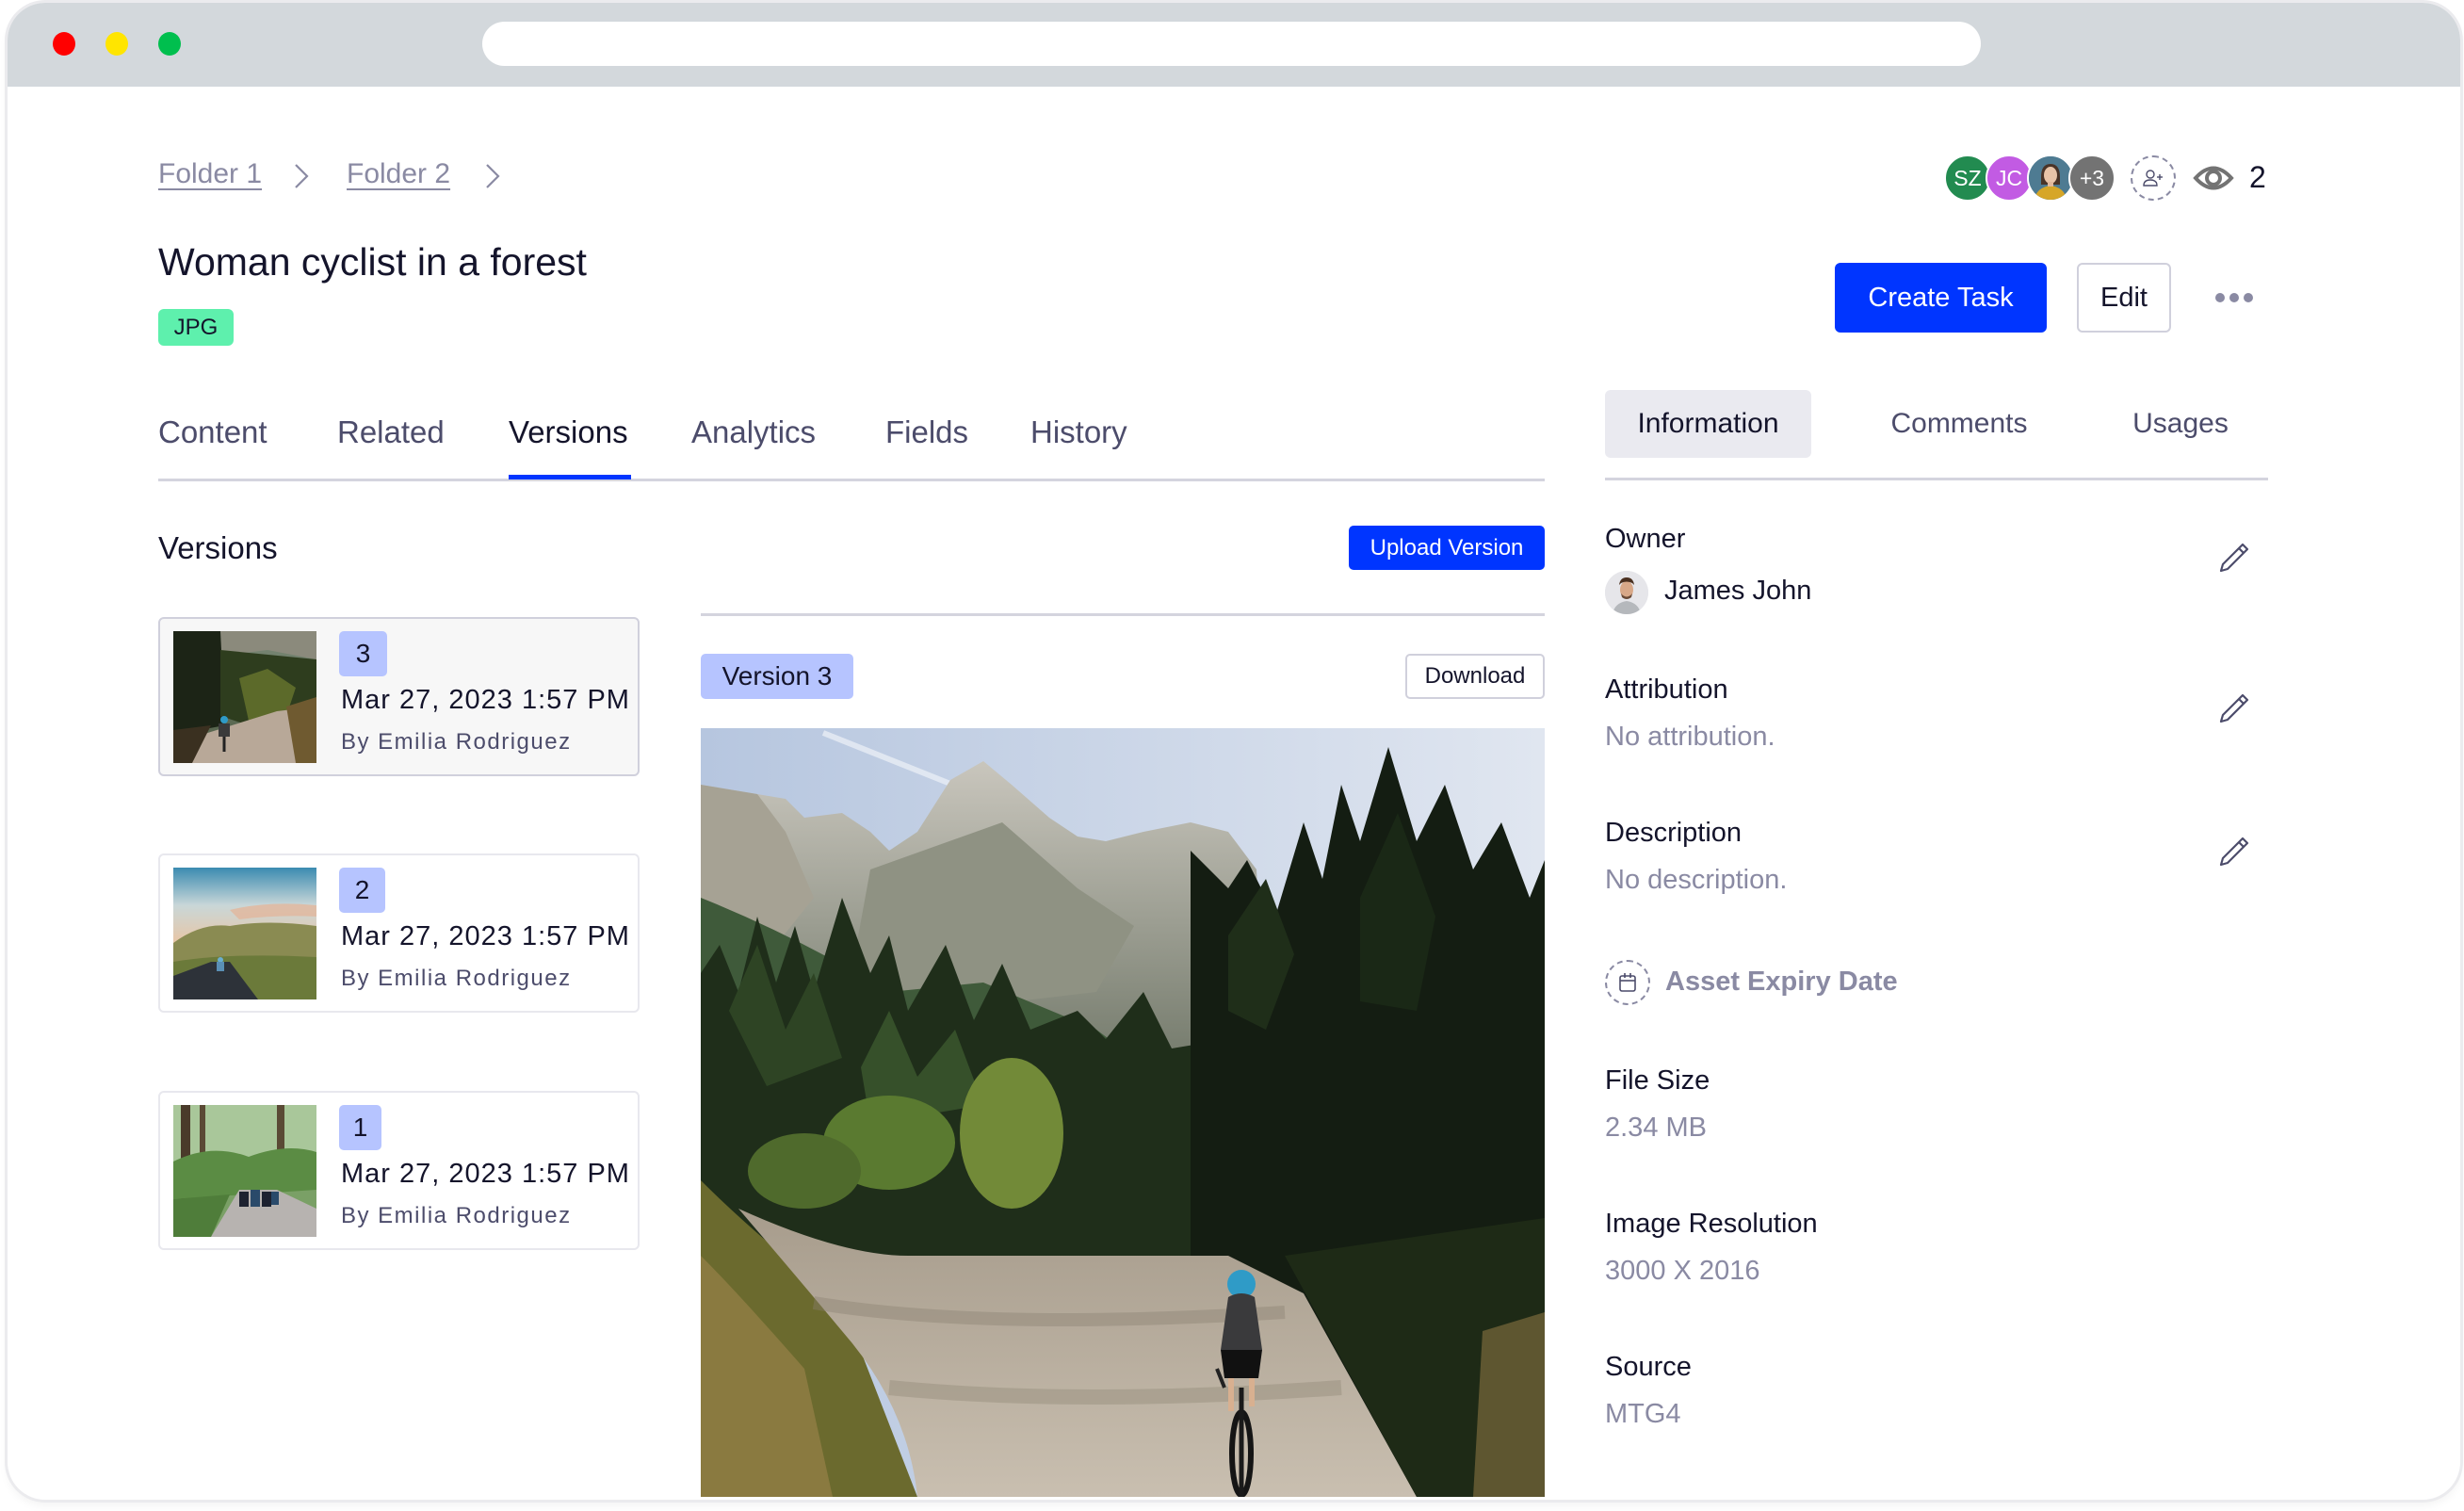  Describe the element at coordinates (210, 174) in the screenshot. I see `breadcrumb-folder-1: Folder 1` at that location.